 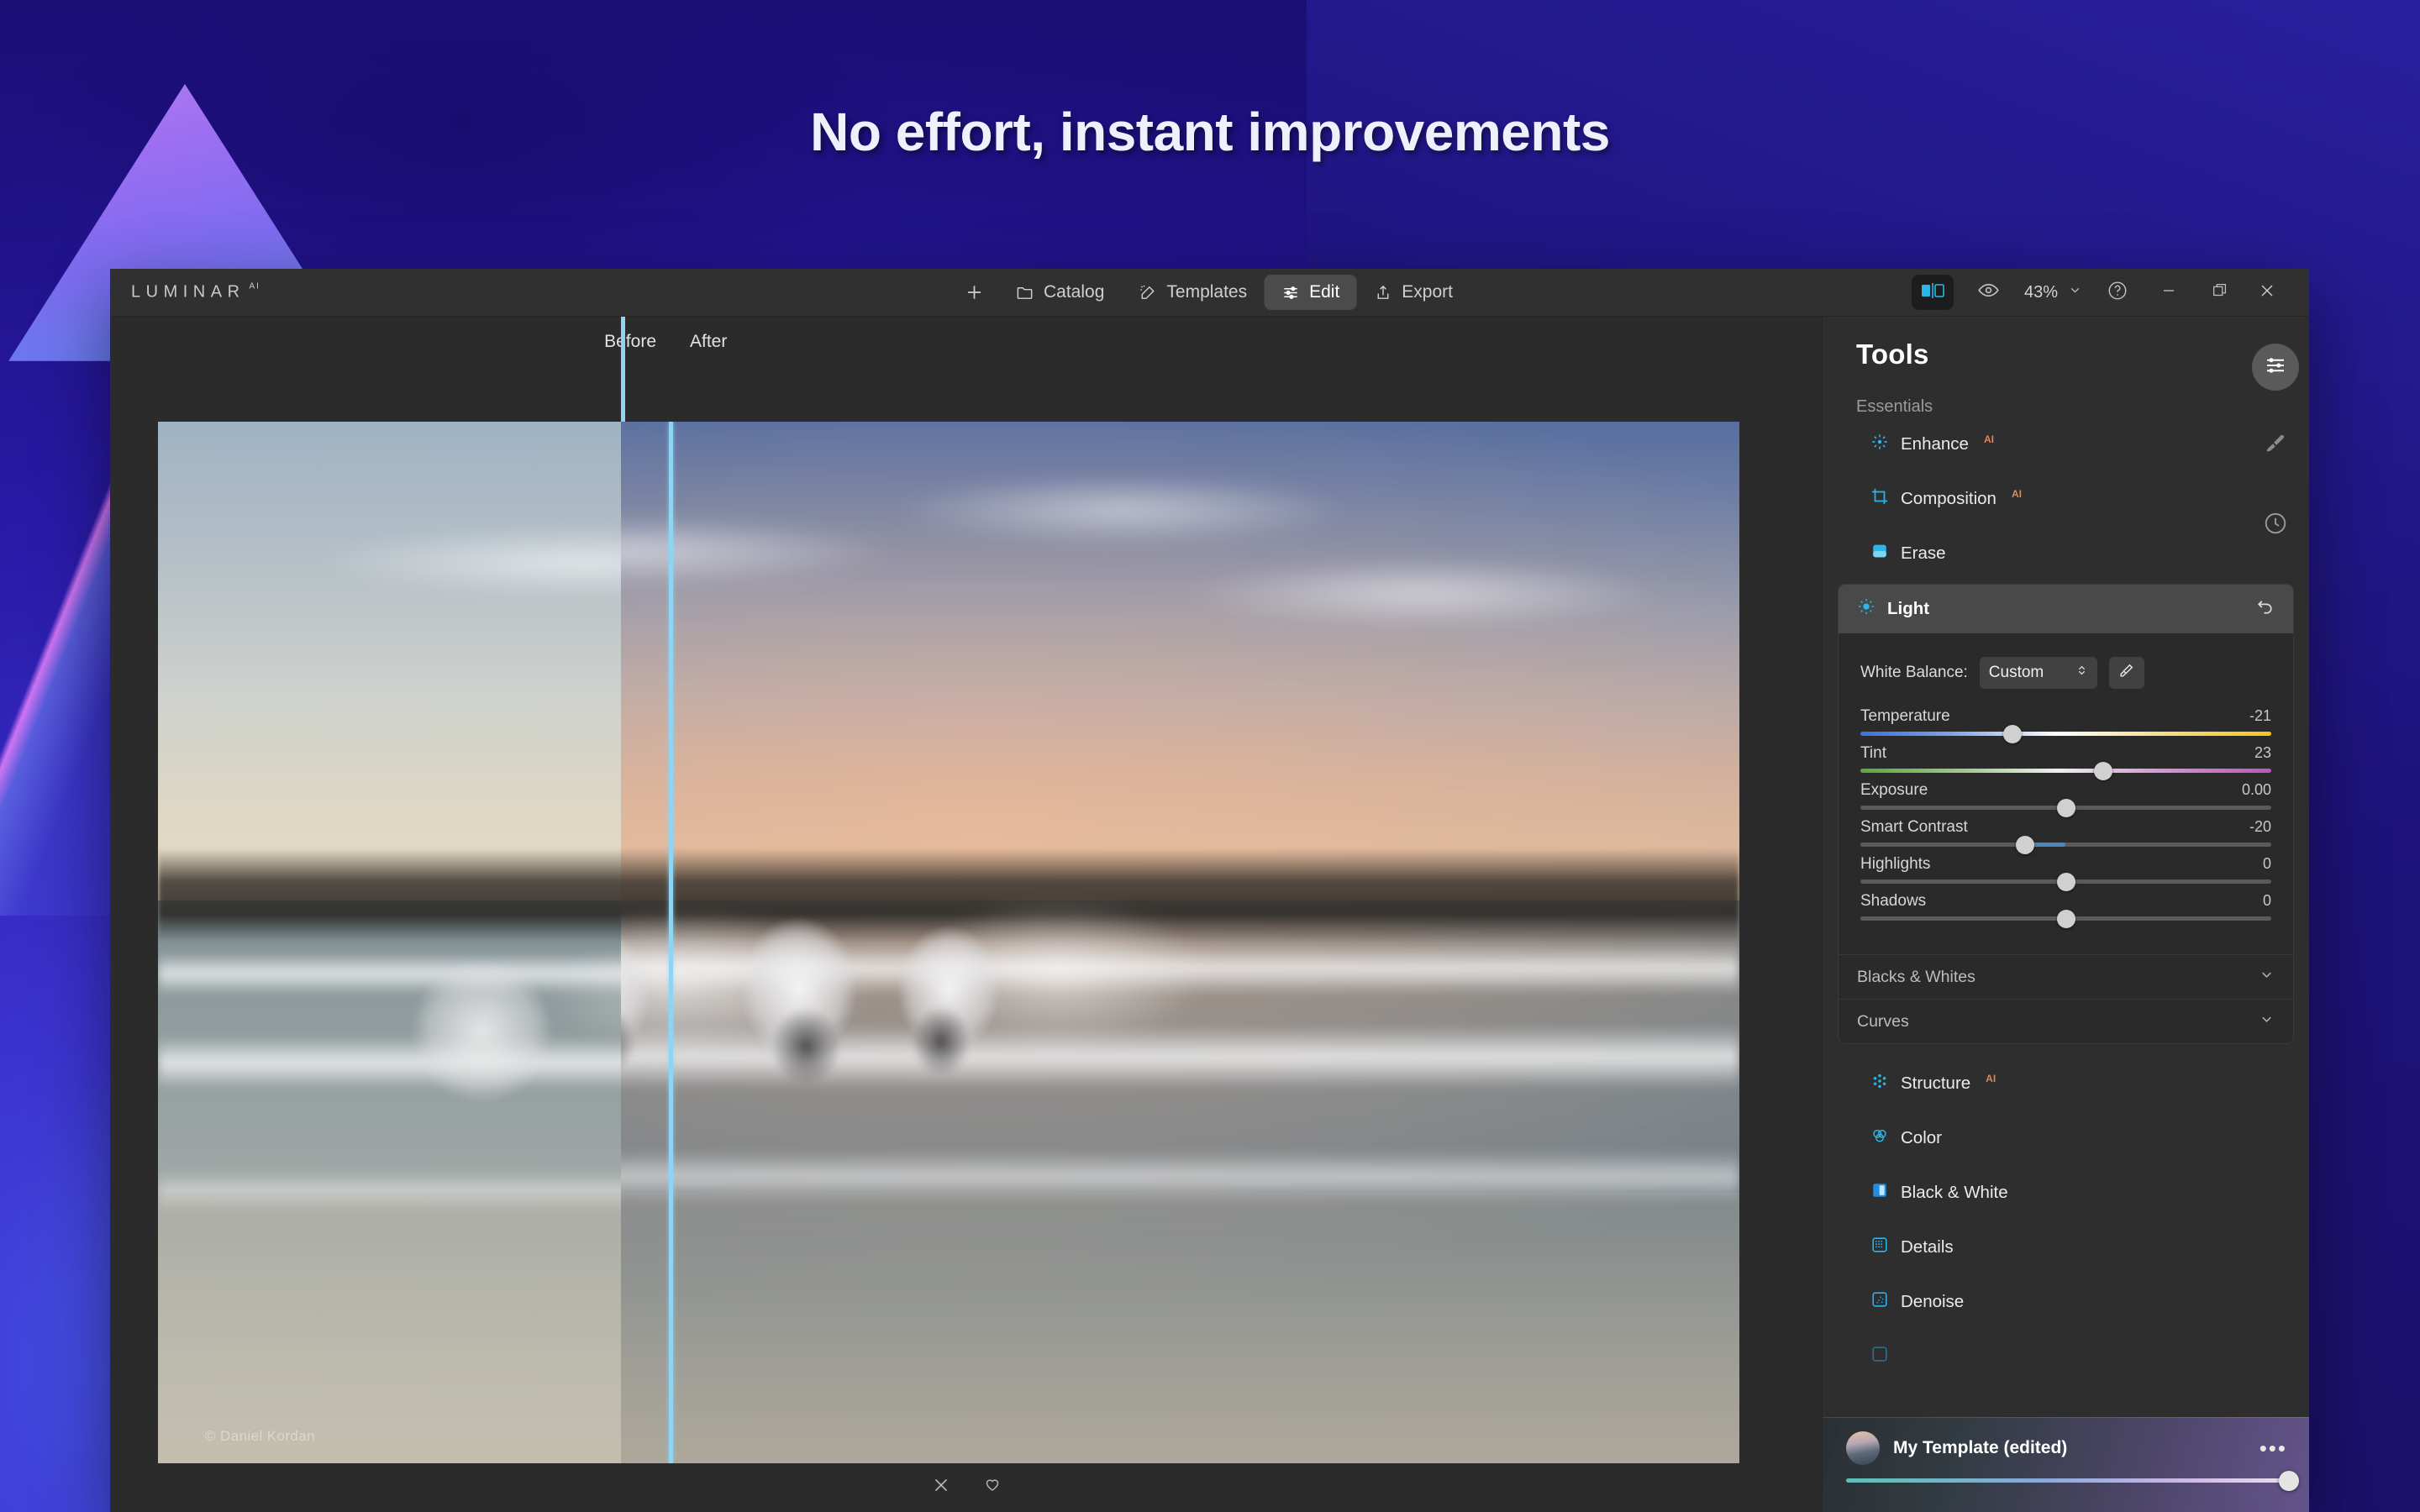 I want to click on folder-icon, so click(x=1024, y=292).